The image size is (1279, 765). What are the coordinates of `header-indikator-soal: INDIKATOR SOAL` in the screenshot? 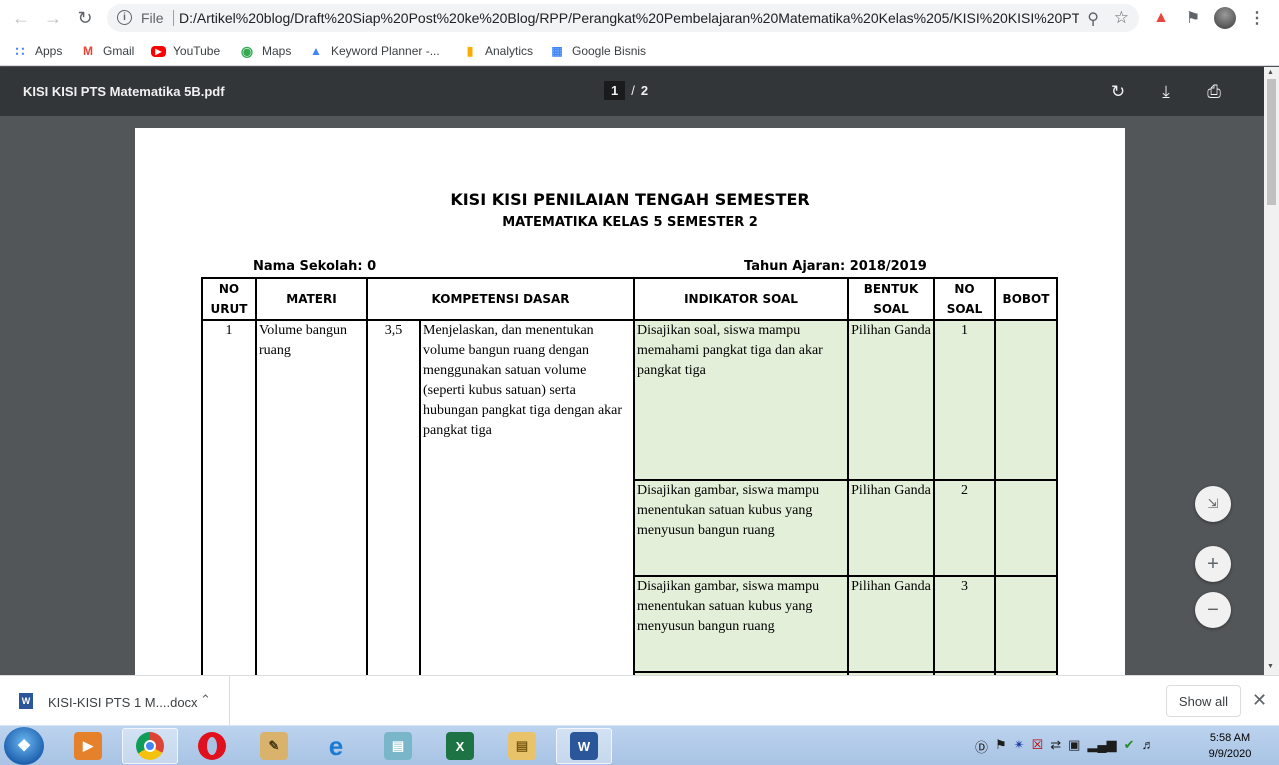 It's located at (741, 299).